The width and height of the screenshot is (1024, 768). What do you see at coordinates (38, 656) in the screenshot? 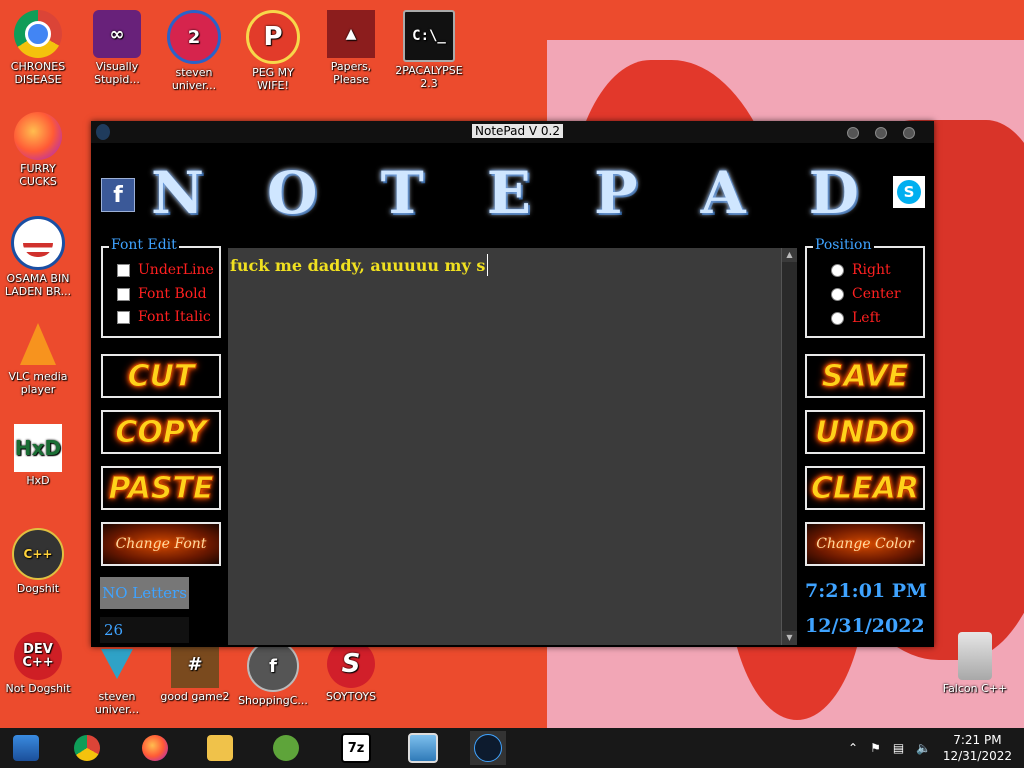
I see `devcpp-icon: DEV C++` at bounding box center [38, 656].